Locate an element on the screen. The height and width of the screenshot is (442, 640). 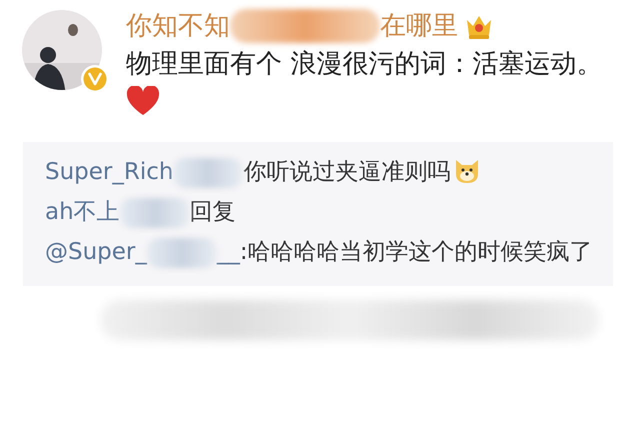
user-link: Super_Rich is located at coordinates (109, 172).